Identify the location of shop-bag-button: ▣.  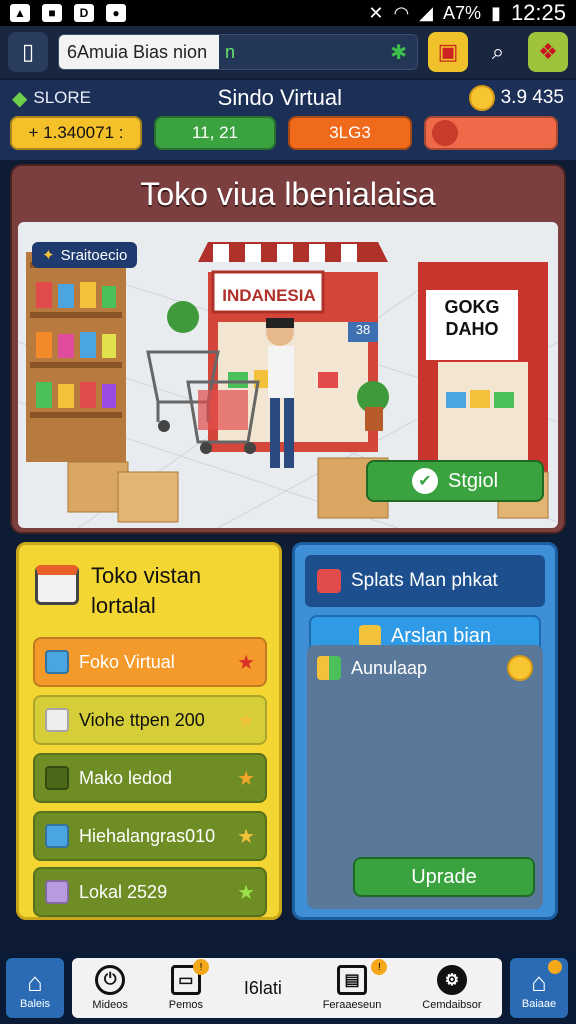
(448, 52).